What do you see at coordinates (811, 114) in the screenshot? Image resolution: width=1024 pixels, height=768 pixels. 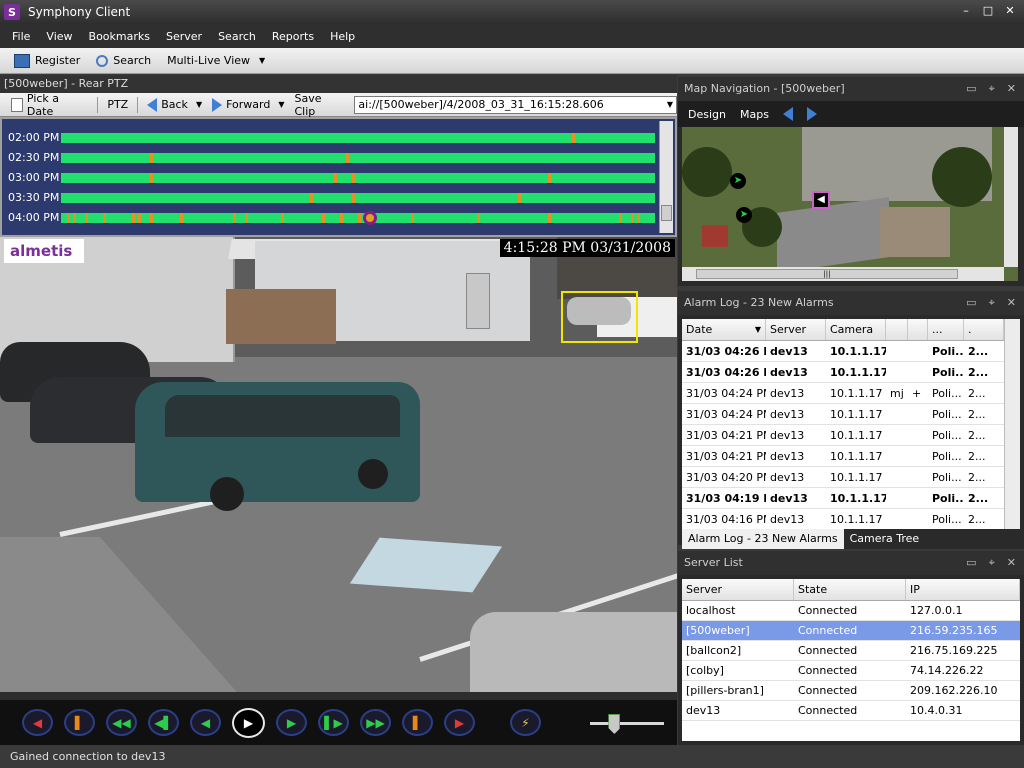 I see `map-forward-icon` at bounding box center [811, 114].